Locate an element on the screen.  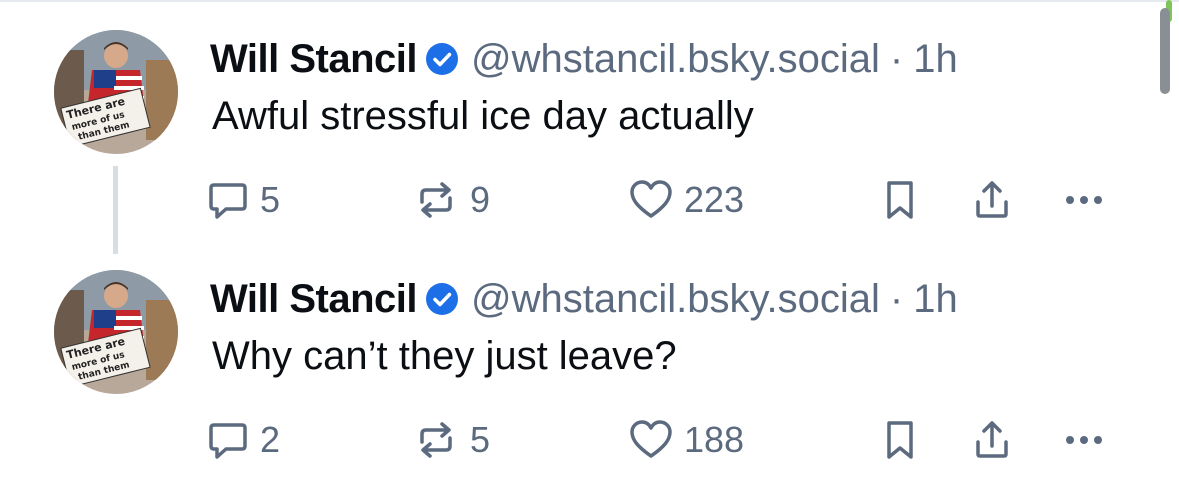
repost-button: 5 is located at coordinates (451, 440).